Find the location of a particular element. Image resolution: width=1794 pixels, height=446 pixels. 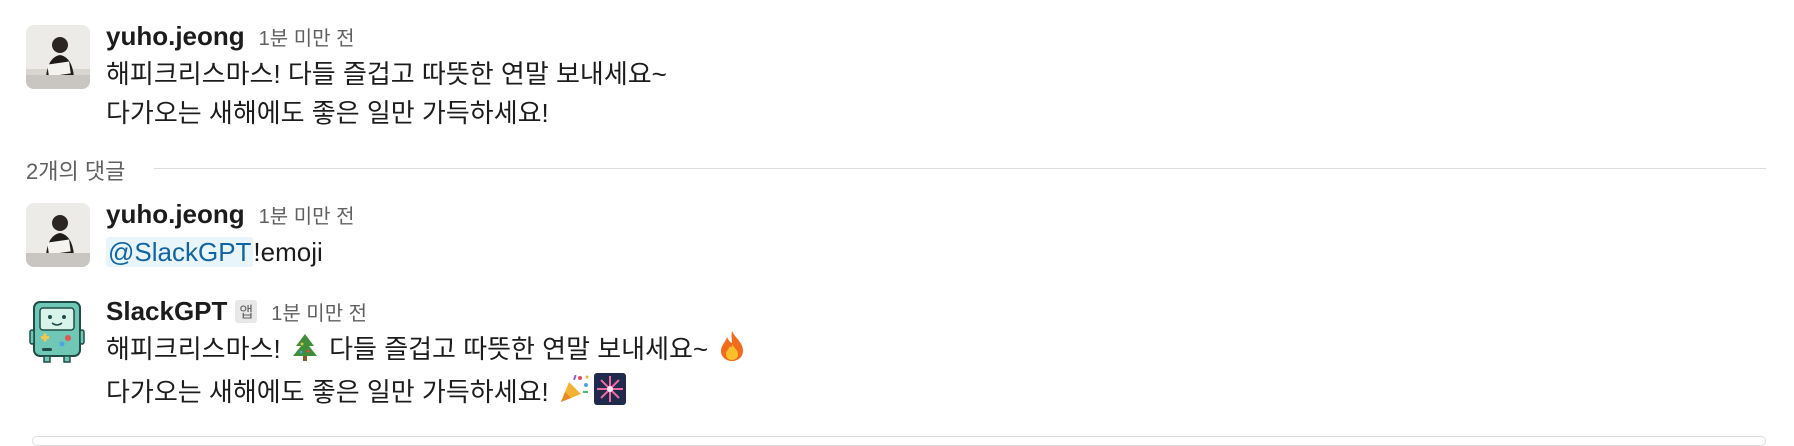

message-meta: SlackGPT 앱 1분 미만 전 is located at coordinates (427, 313).